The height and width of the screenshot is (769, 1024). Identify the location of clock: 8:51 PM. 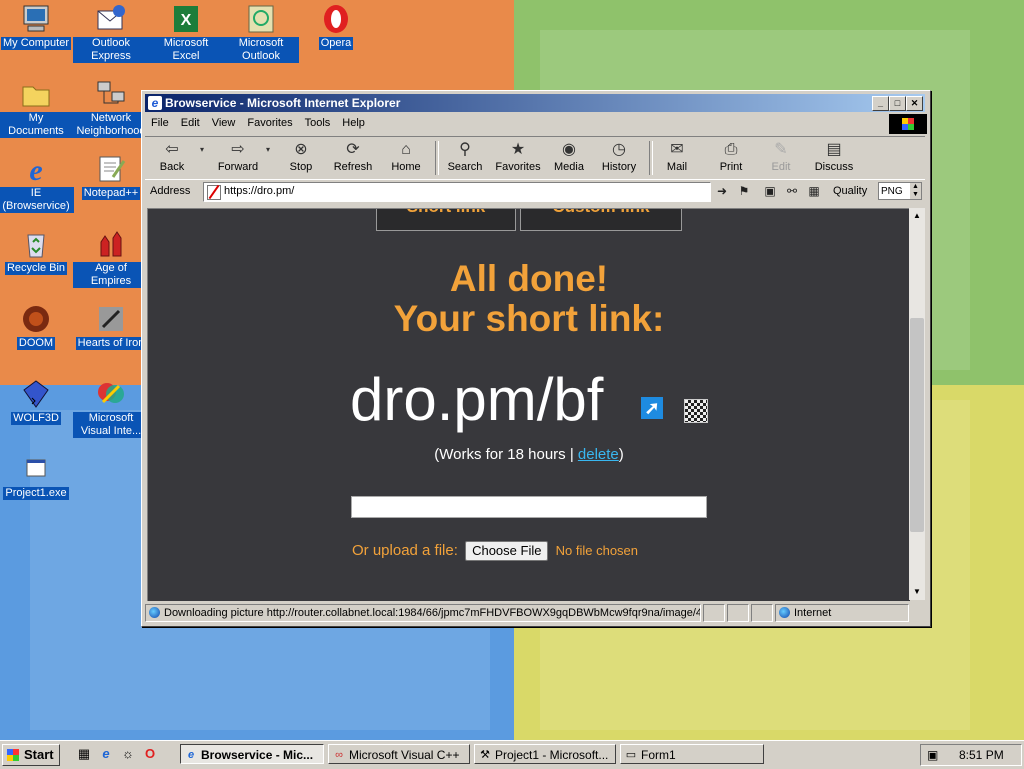
(981, 755).